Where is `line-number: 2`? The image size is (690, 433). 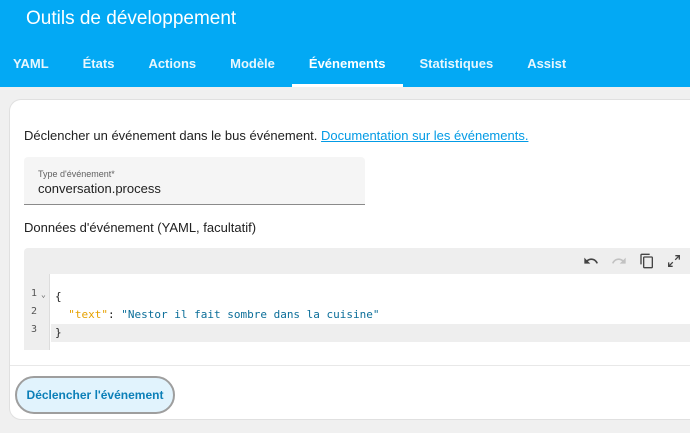
line-number: 2 is located at coordinates (34, 311).